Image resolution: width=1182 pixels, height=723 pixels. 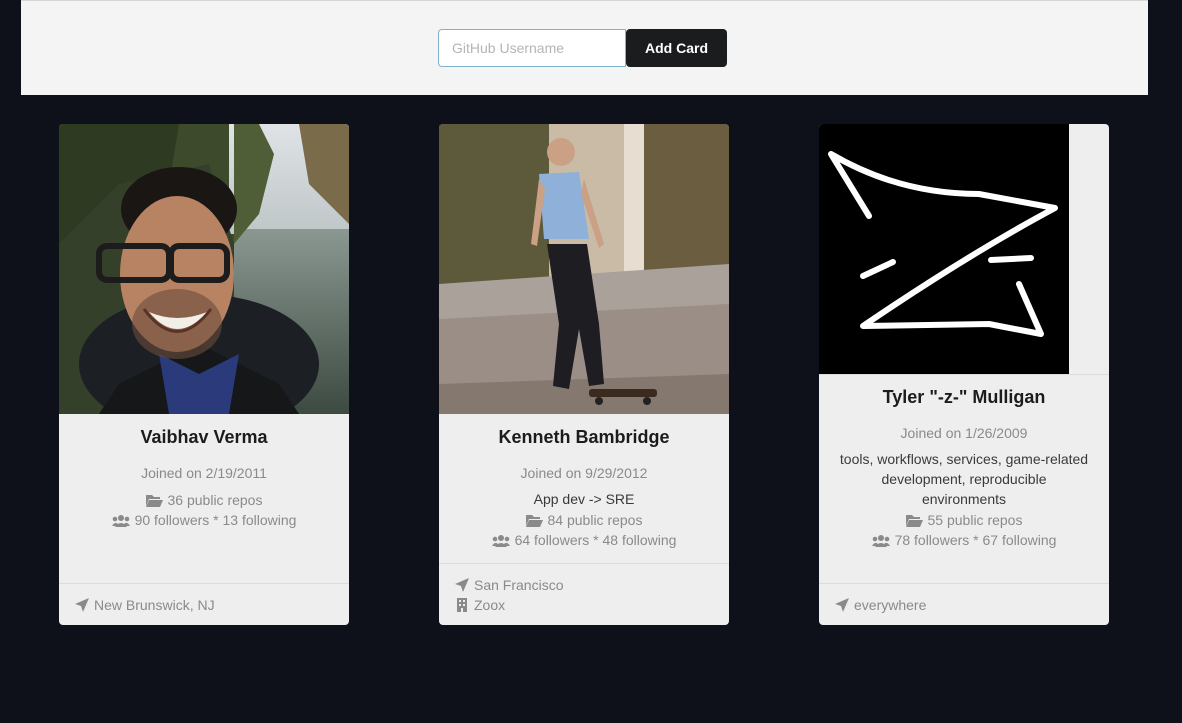 I want to click on followers-count: 90 followers * 13 following, so click(x=215, y=520).